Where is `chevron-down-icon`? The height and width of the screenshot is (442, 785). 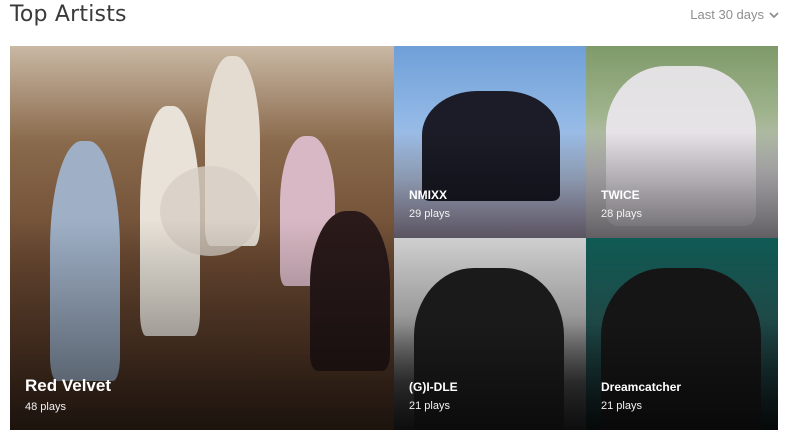
chevron-down-icon is located at coordinates (774, 15).